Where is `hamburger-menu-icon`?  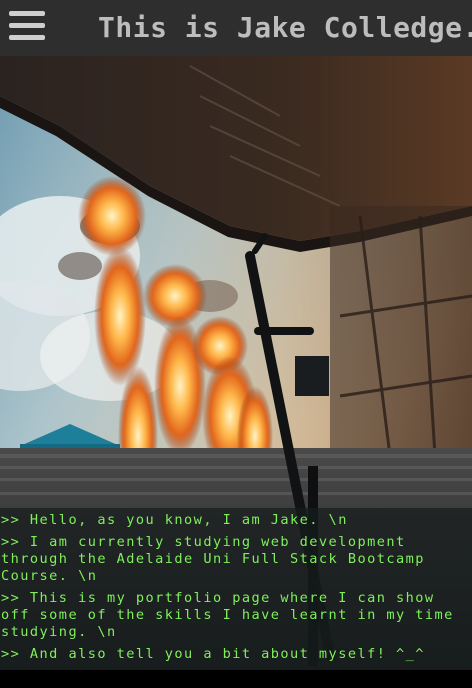
hamburger-menu-icon is located at coordinates (28, 27).